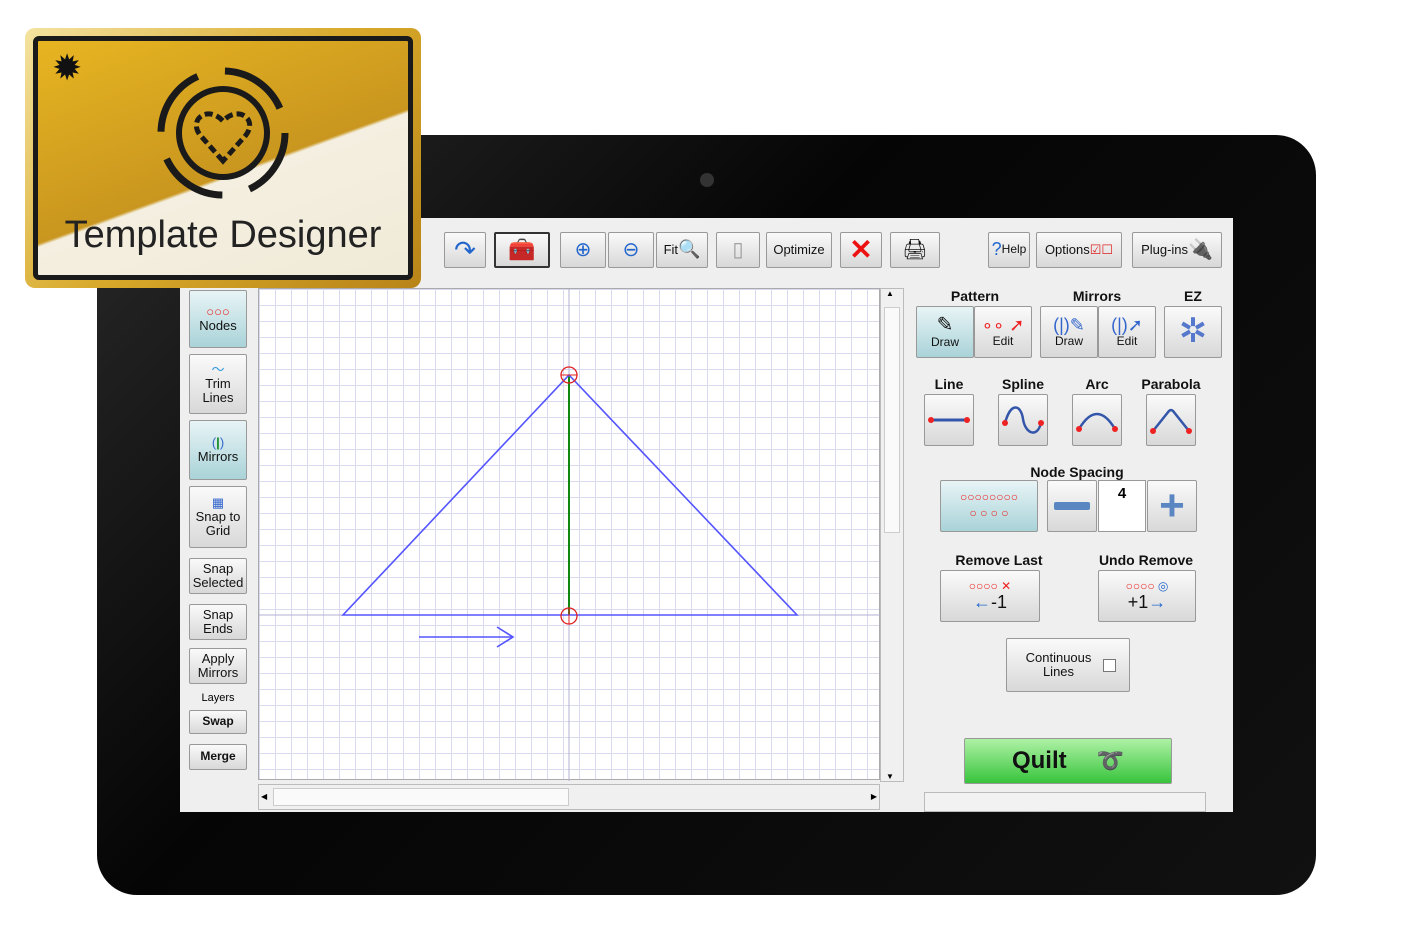 The image size is (1414, 930). Describe the element at coordinates (1069, 332) in the screenshot. I see `mirrors-draw-button: (|)✎ Draw` at that location.